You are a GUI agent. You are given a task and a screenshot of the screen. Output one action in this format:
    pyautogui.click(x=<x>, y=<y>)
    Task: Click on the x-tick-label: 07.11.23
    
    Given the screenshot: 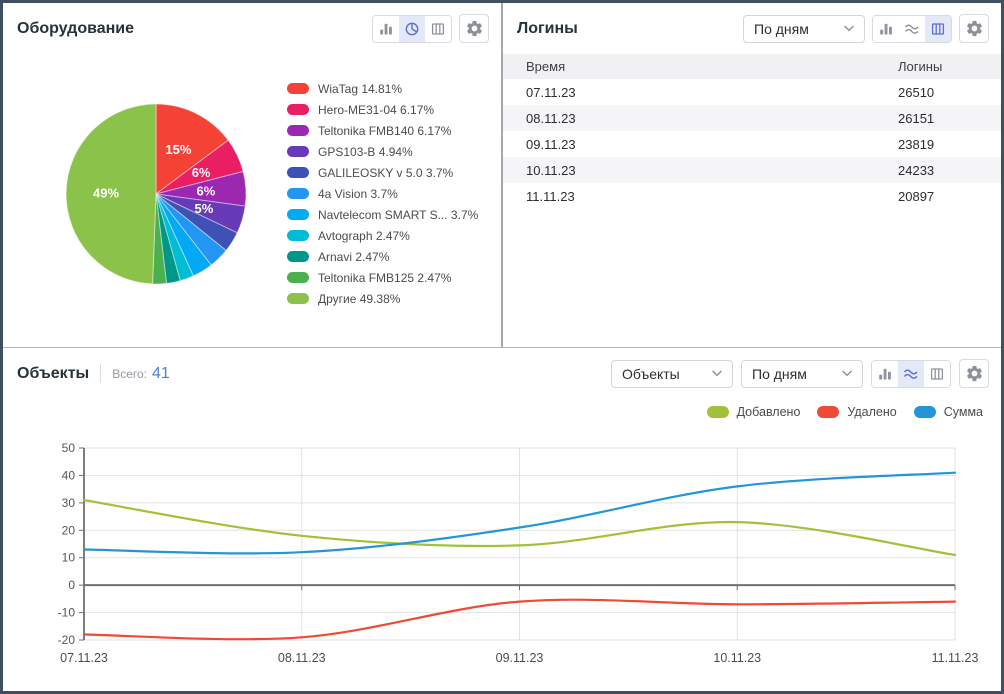 What is the action you would take?
    pyautogui.click(x=84, y=658)
    